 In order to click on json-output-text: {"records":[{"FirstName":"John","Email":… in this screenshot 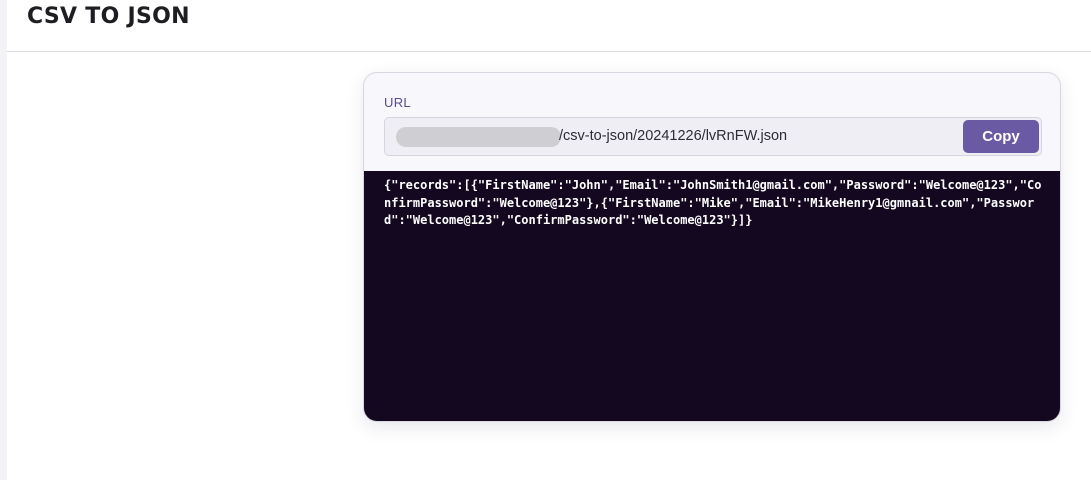, I will do `click(713, 202)`.